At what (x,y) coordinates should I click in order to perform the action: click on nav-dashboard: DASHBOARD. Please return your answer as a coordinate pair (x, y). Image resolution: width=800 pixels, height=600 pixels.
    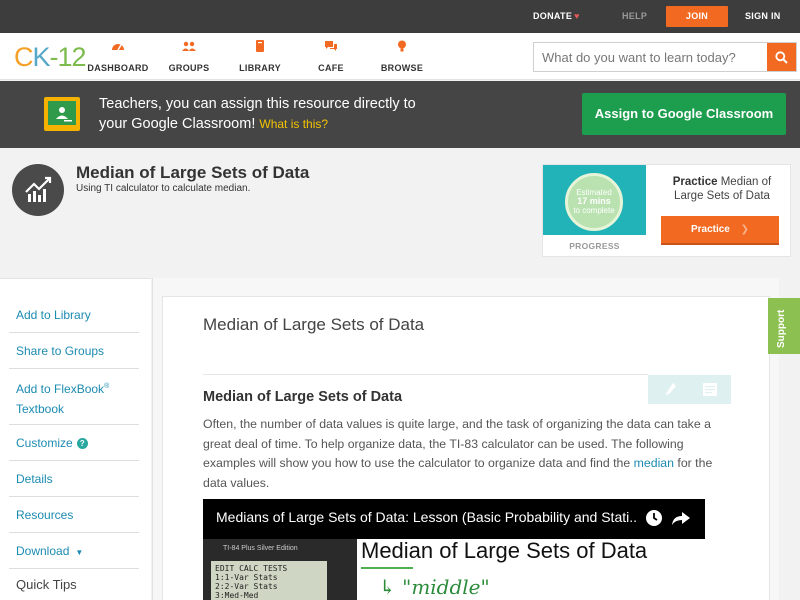
    Looking at the image, I should click on (118, 58).